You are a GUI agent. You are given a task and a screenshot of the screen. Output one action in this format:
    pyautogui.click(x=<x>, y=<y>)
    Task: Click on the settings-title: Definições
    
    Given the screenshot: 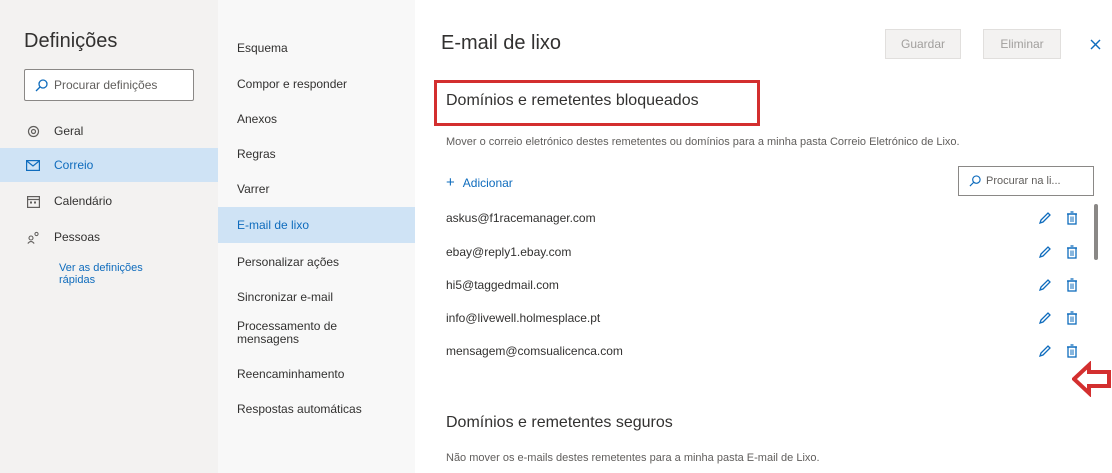 What is the action you would take?
    pyautogui.click(x=71, y=41)
    